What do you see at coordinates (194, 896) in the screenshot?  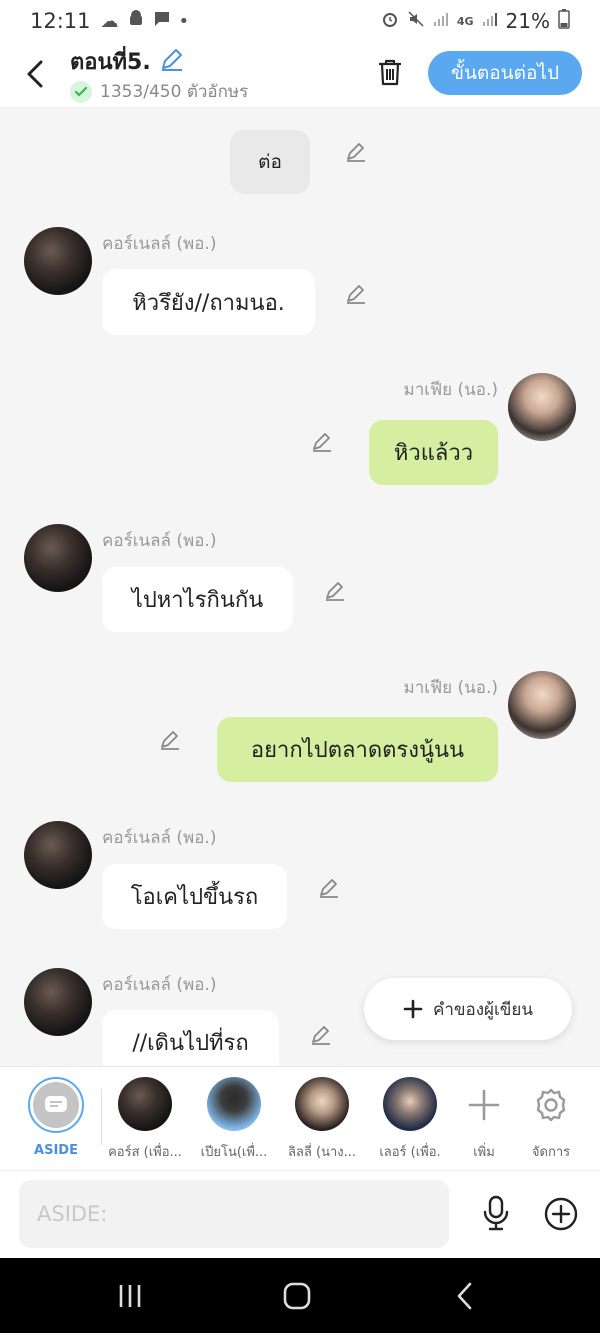 I see `message-bubble: โอเคไปขึ้นรถ` at bounding box center [194, 896].